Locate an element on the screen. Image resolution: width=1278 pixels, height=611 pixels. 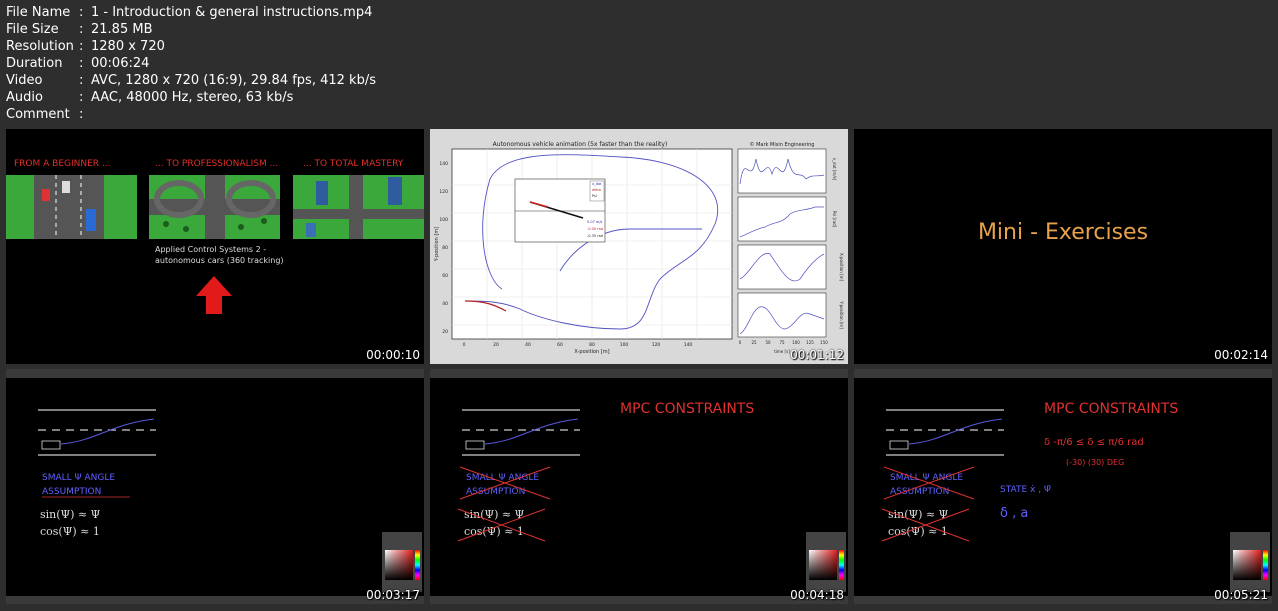
file-size-row: File Size:21.85 MB is located at coordinates (191, 29).